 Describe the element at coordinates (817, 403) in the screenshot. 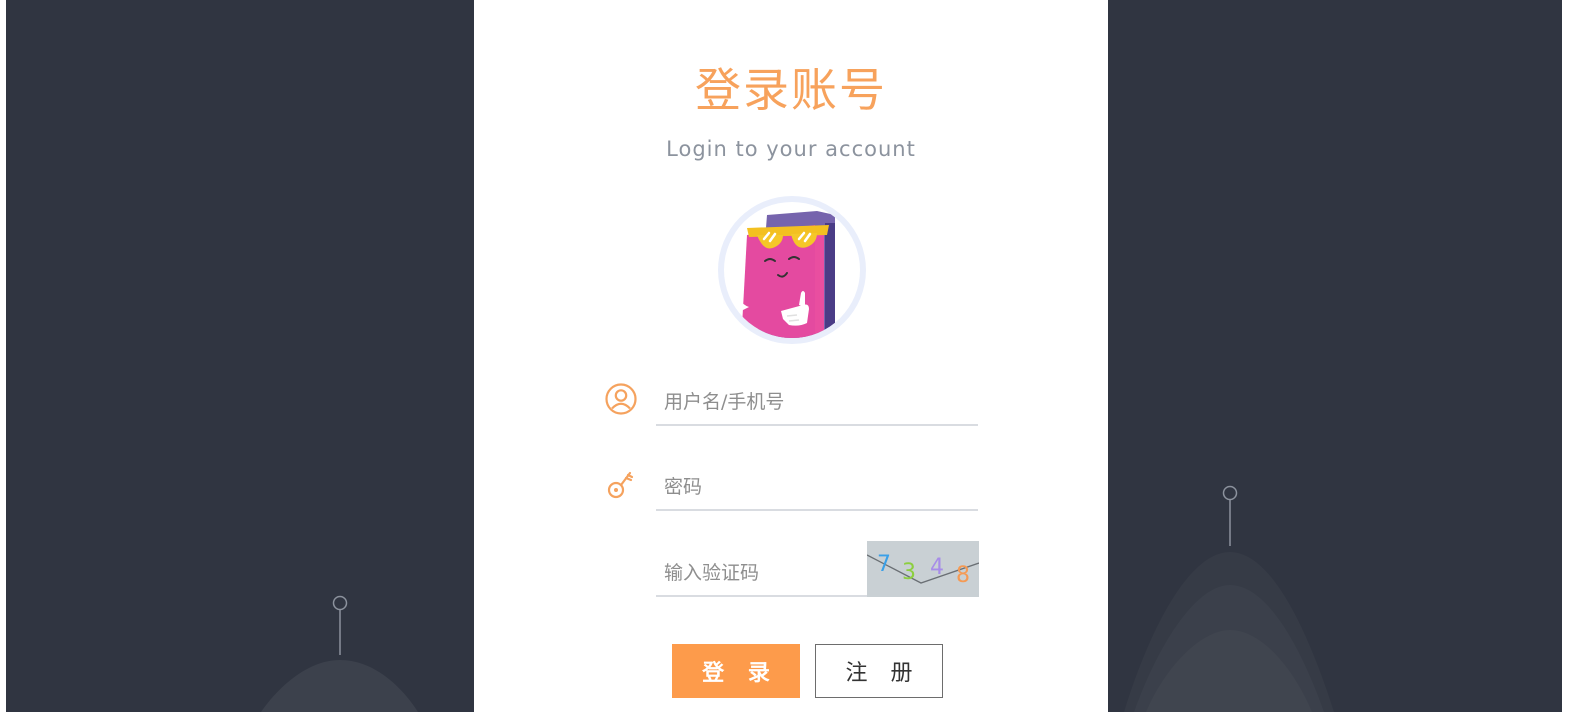

I see `username-input` at that location.